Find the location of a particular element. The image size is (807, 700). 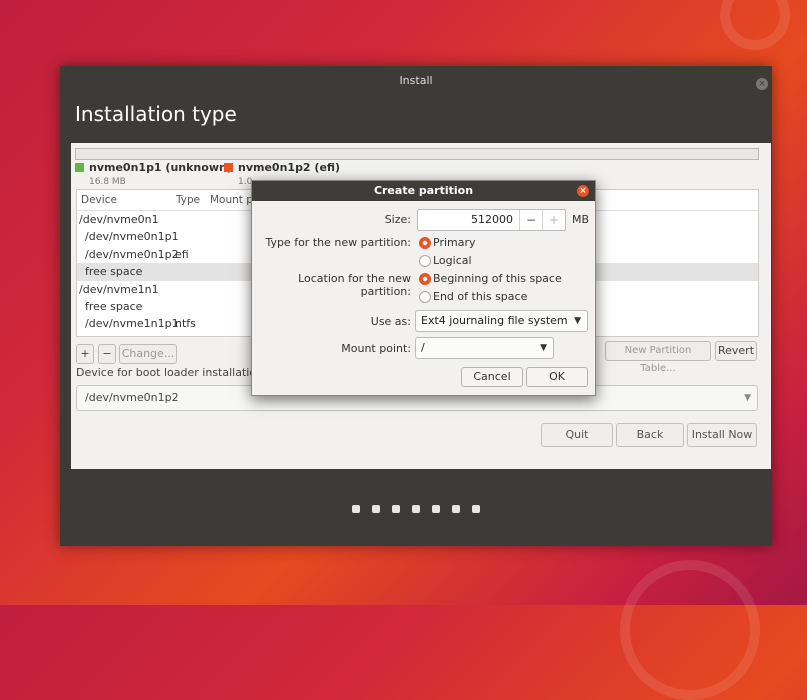

window-title: Install is located at coordinates (416, 80).